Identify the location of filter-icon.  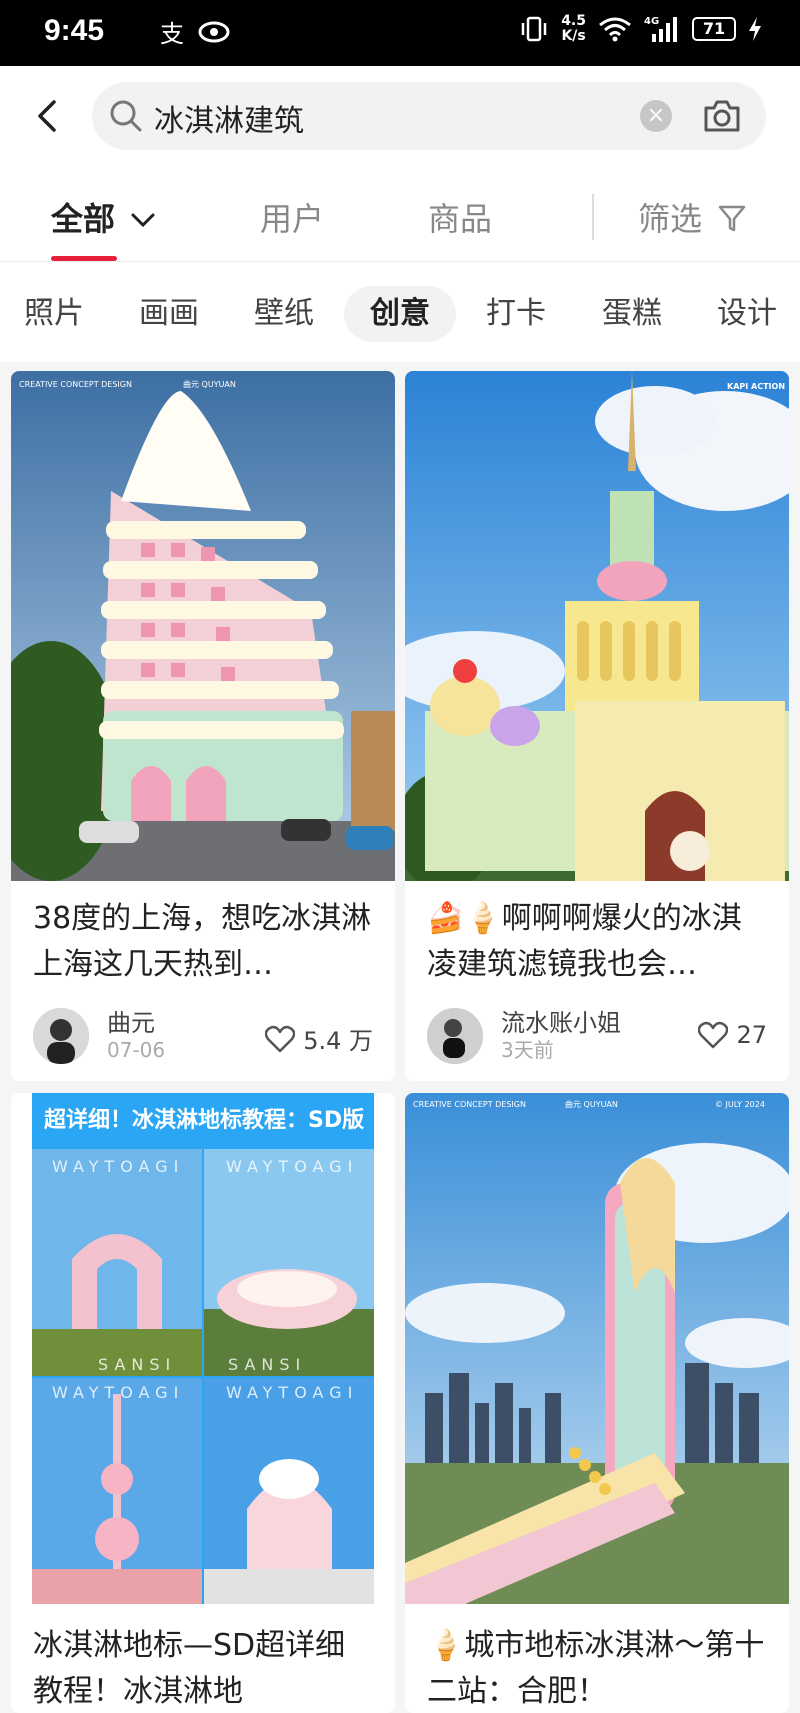
(732, 218).